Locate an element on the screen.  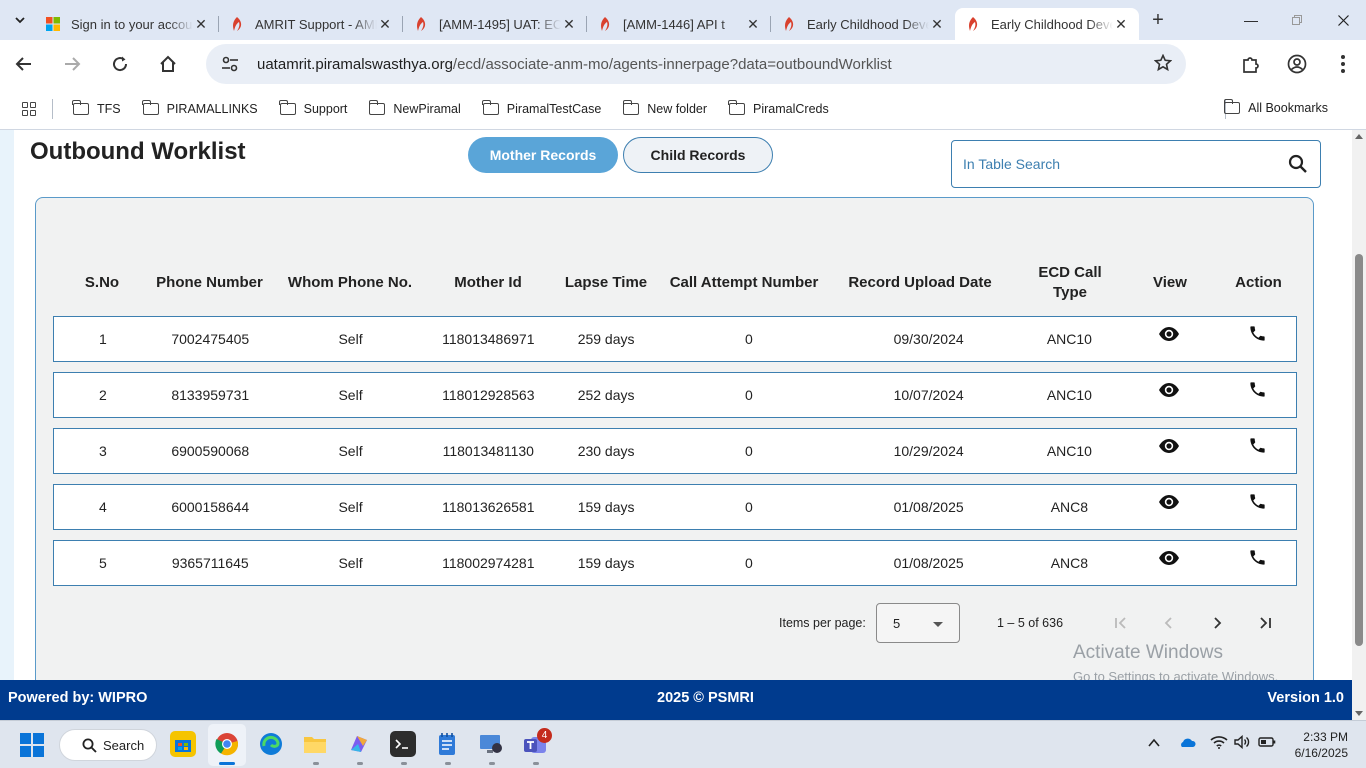
page-scrollbar is located at coordinates (1359, 425).